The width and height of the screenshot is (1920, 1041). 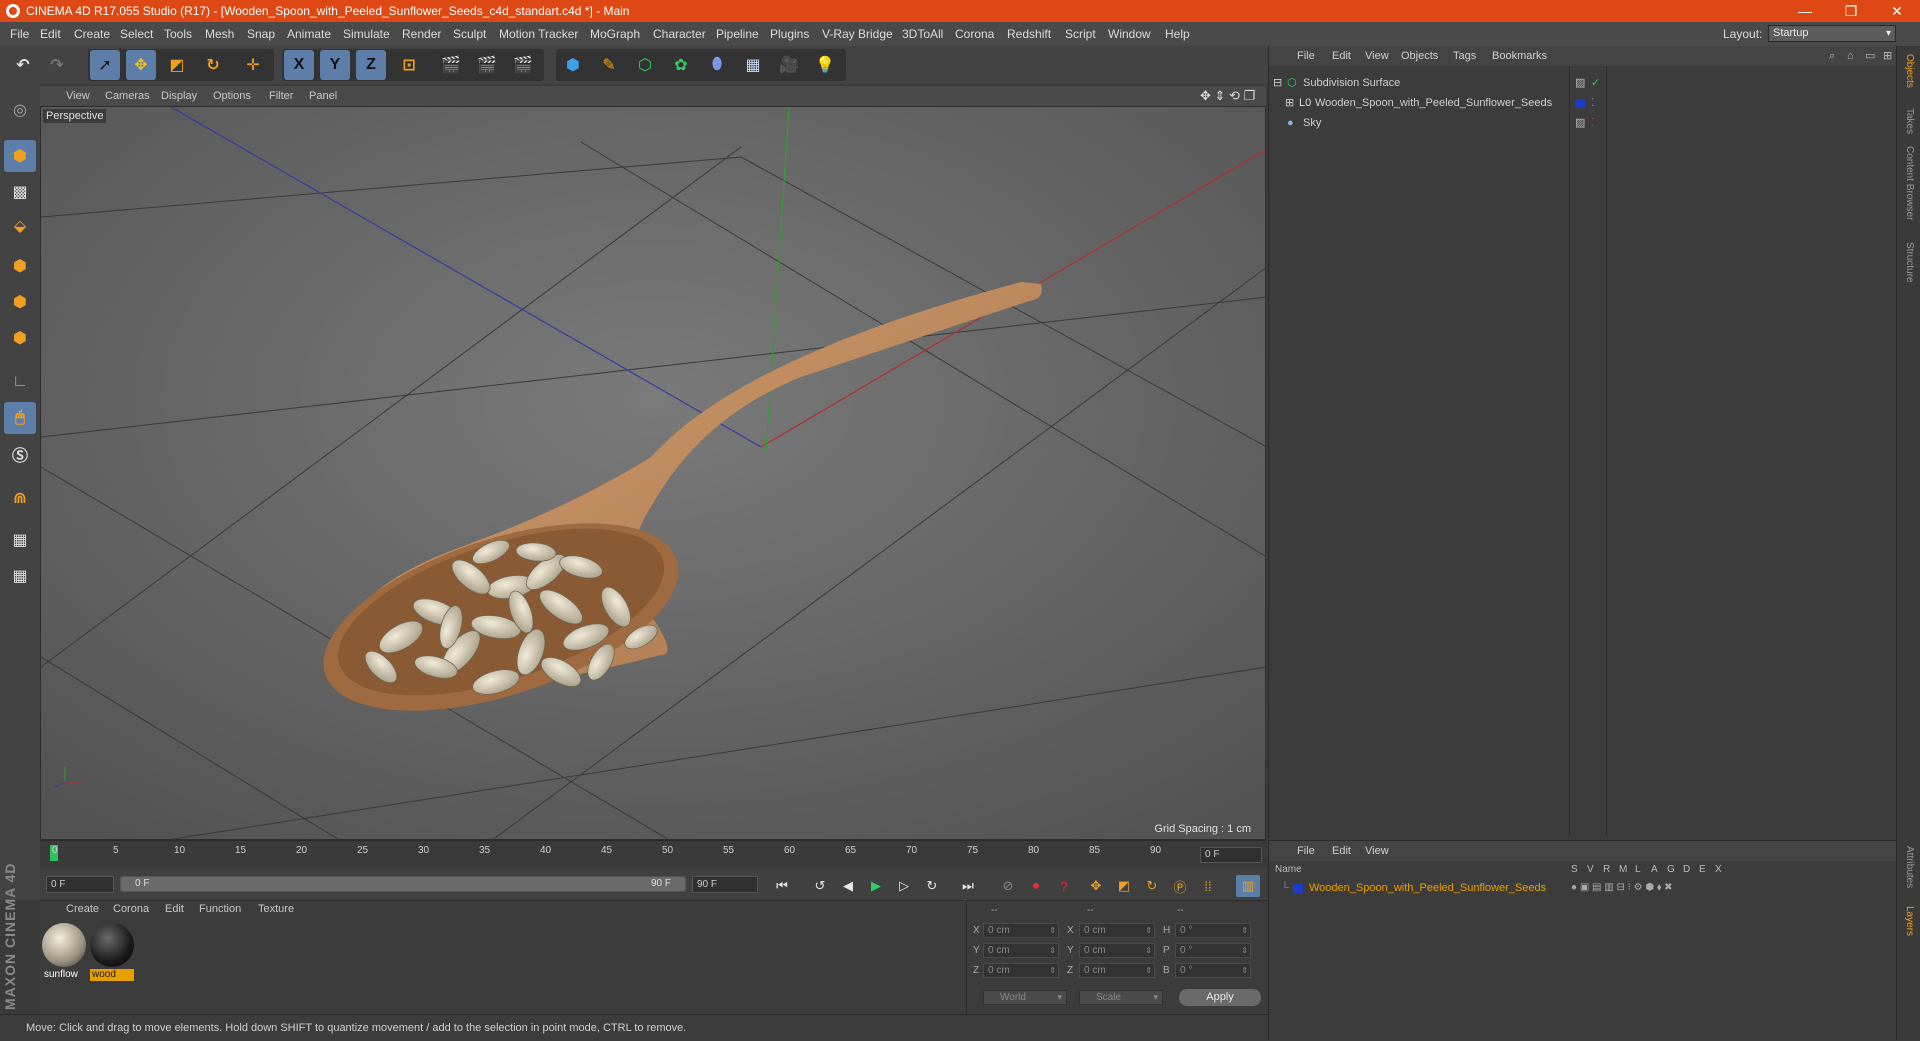 I want to click on go-to-end-icon: ⏭, so click(x=968, y=886).